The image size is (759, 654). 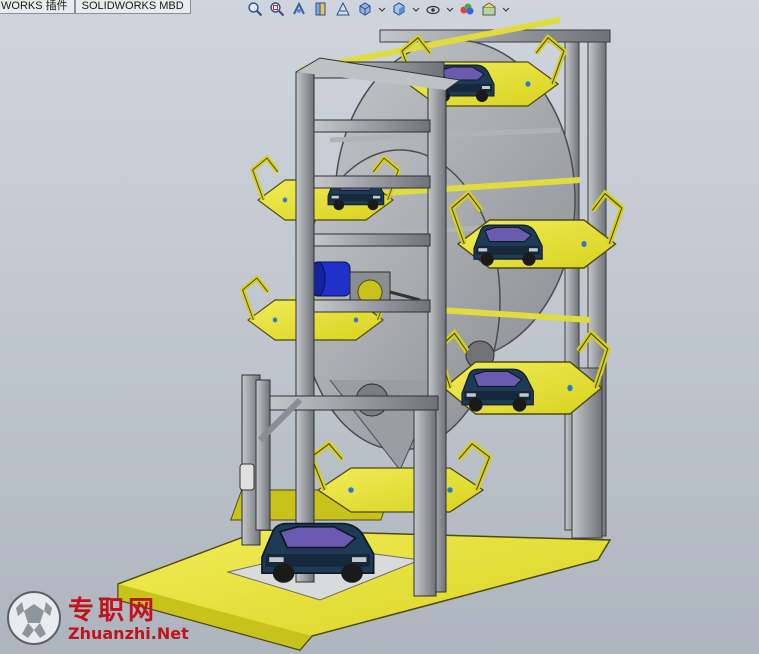 I want to click on view-orientation-button, so click(x=365, y=9).